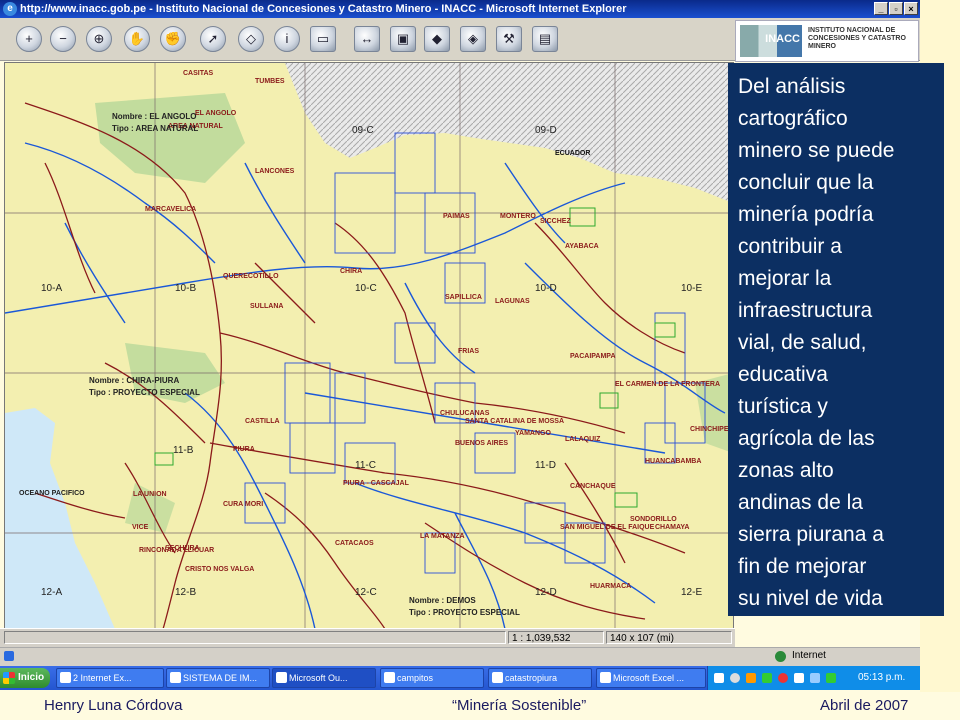  What do you see at coordinates (805, 310) in the screenshot?
I see `textbox-line: infraestructura` at bounding box center [805, 310].